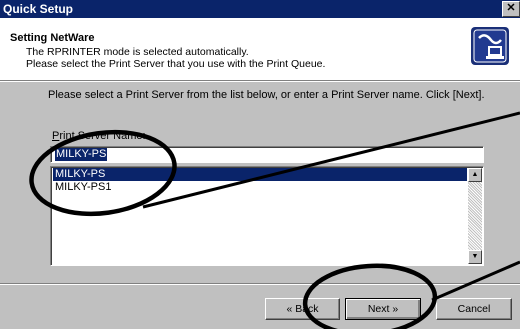 Image resolution: width=520 pixels, height=329 pixels. What do you see at coordinates (511, 9) in the screenshot?
I see `close-button: ✕` at bounding box center [511, 9].